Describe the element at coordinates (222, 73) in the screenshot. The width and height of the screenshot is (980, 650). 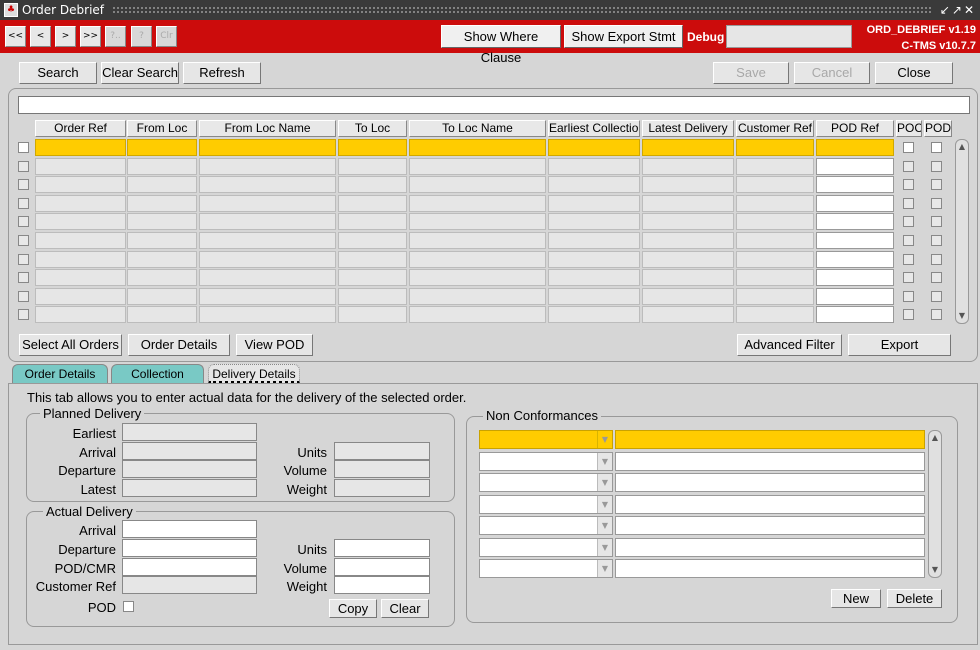
I see `refresh-button: Refresh` at that location.